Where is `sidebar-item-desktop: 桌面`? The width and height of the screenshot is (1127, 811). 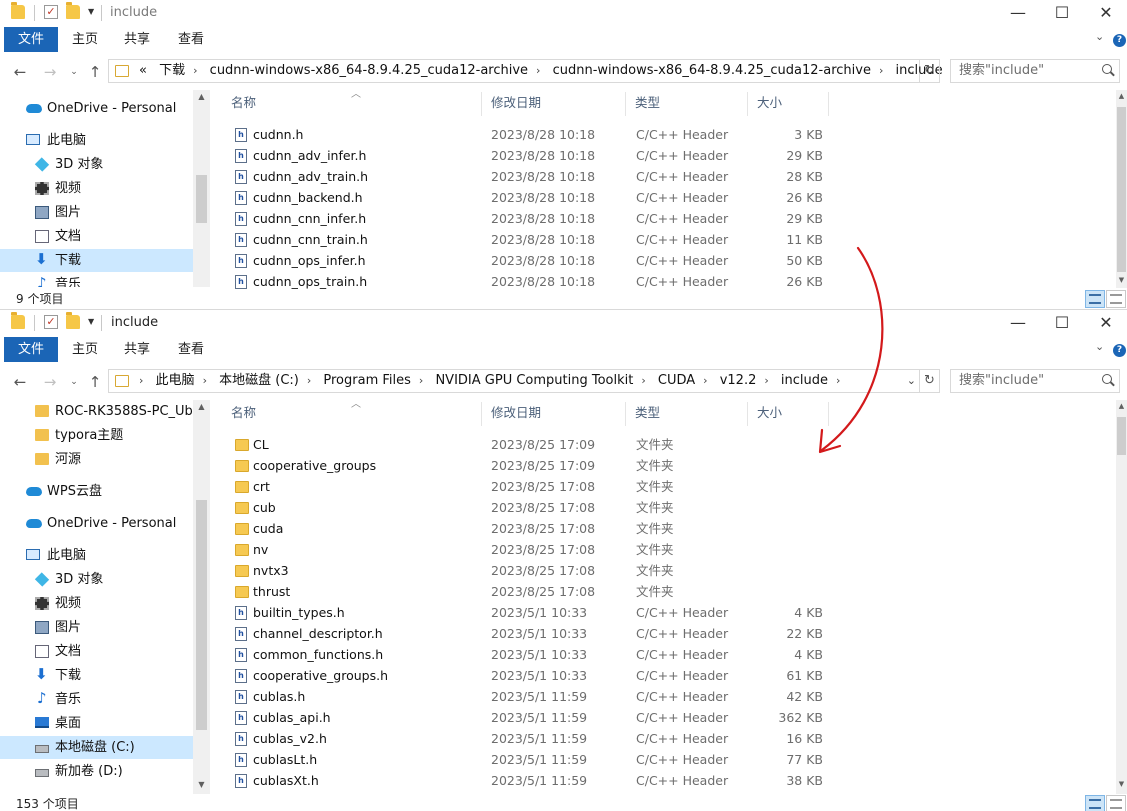
sidebar-item-desktop: 桌面 is located at coordinates (96, 723).